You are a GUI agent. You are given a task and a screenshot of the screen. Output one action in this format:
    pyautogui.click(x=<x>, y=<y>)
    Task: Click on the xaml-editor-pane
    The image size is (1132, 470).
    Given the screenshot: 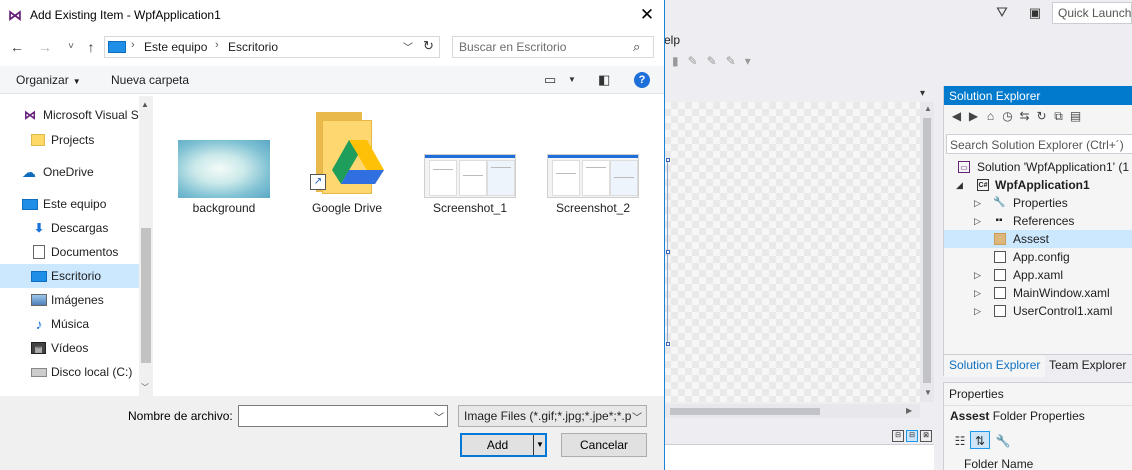 What is the action you would take?
    pyautogui.click(x=799, y=457)
    